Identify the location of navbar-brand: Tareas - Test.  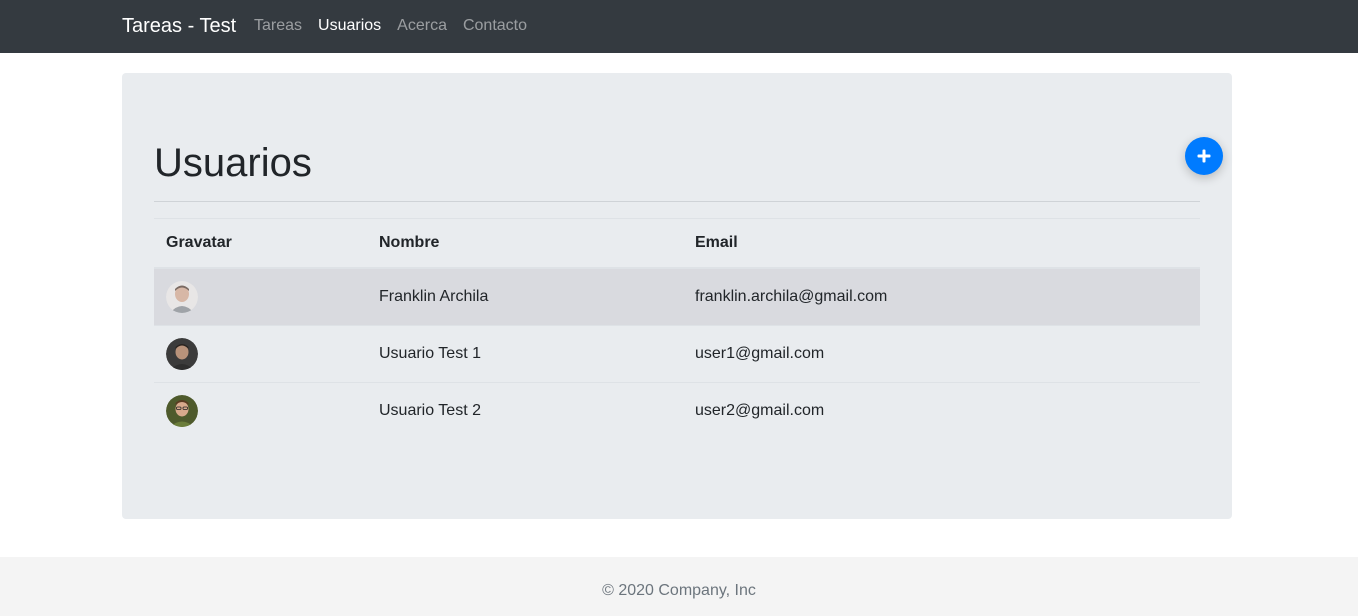
(179, 26).